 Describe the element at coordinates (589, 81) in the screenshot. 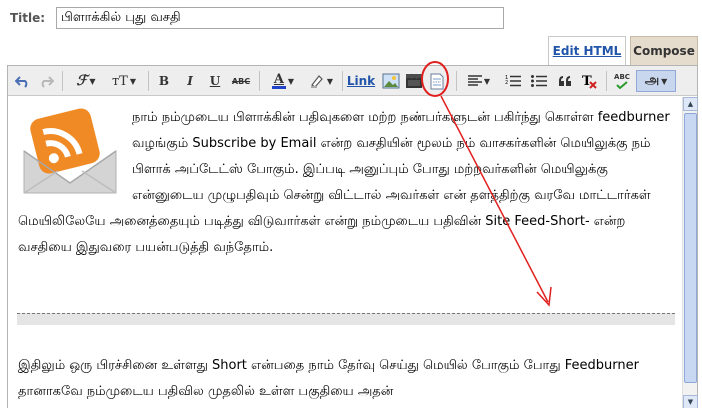

I see `remove-format-icon: T` at that location.